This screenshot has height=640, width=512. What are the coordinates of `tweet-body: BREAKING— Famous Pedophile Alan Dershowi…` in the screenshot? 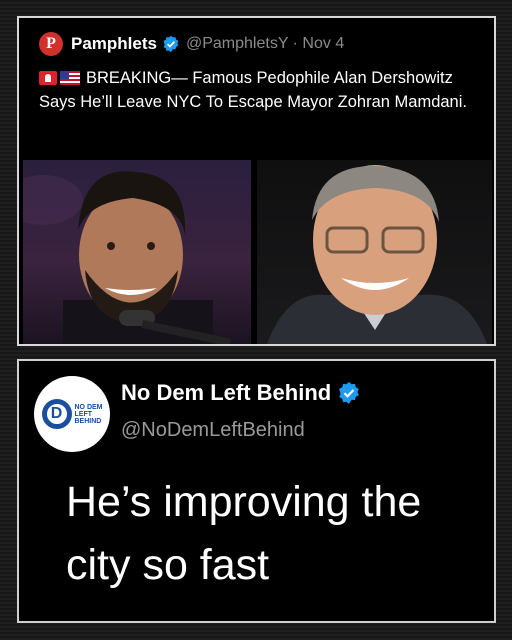 It's located at (253, 90).